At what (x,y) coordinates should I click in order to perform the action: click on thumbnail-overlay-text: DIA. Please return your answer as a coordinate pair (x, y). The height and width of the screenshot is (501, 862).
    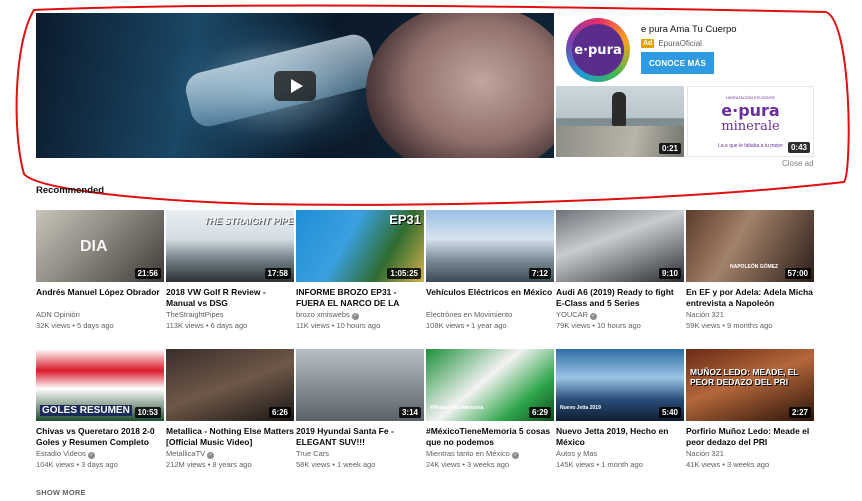
    Looking at the image, I should click on (94, 247).